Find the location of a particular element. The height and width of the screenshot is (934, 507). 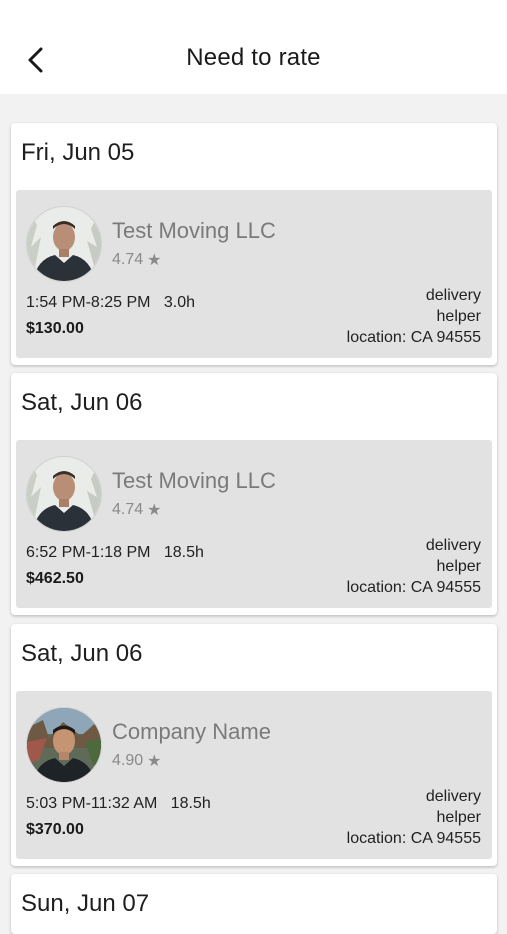

price: $370.00 is located at coordinates (55, 829).